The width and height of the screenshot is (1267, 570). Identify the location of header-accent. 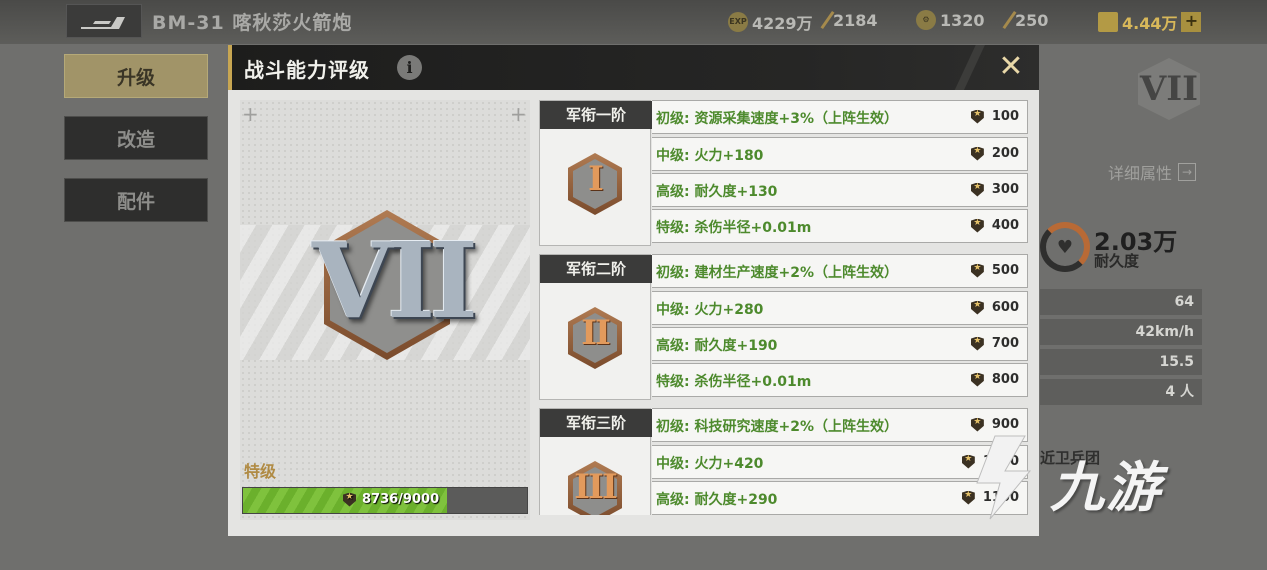
(230, 67).